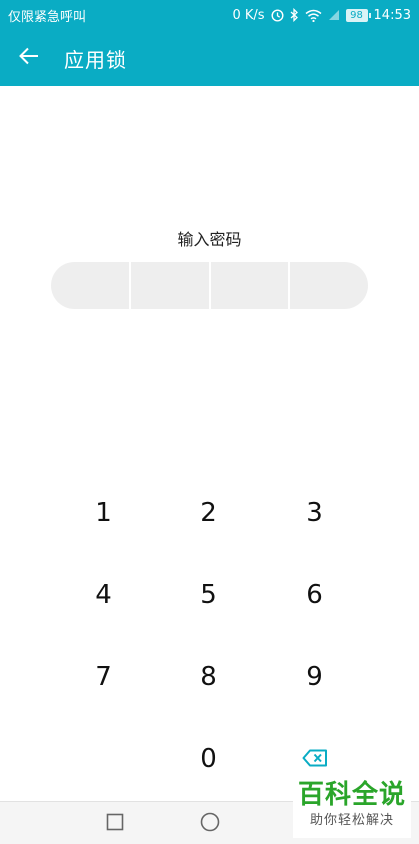 The image size is (419, 844). I want to click on watermark-subtitle: 助你轻松解决, so click(351, 820).